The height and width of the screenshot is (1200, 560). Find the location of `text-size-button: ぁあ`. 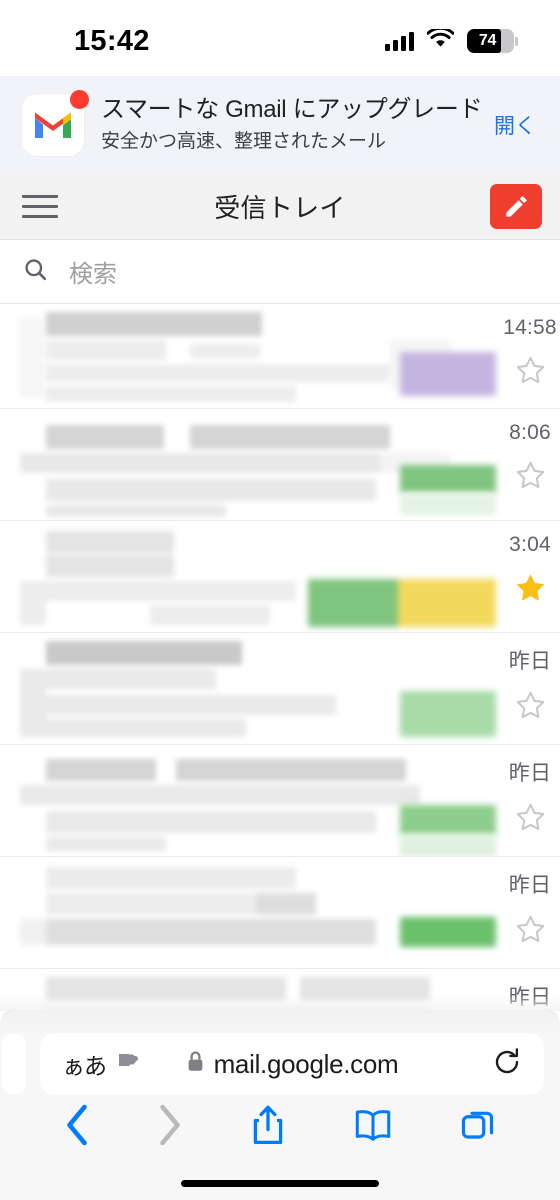

text-size-button: ぁあ is located at coordinates (84, 1064).